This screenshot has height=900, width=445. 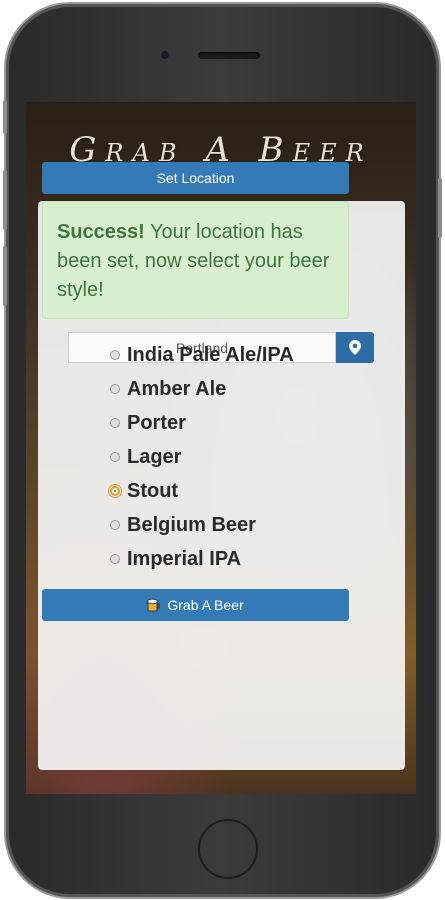 I want to click on radio-imperial-ipa: Imperial IPA, so click(x=202, y=559).